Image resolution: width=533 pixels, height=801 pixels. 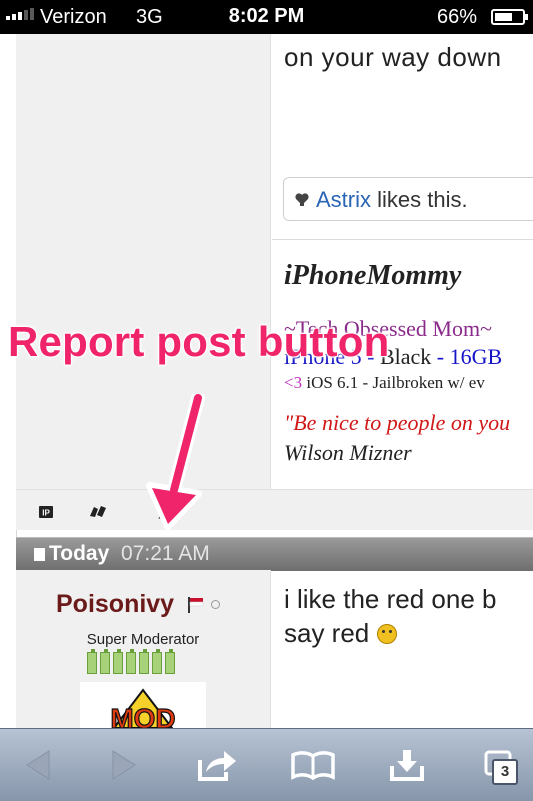 I want to click on likes-box: Astrix likes this., so click(x=408, y=199).